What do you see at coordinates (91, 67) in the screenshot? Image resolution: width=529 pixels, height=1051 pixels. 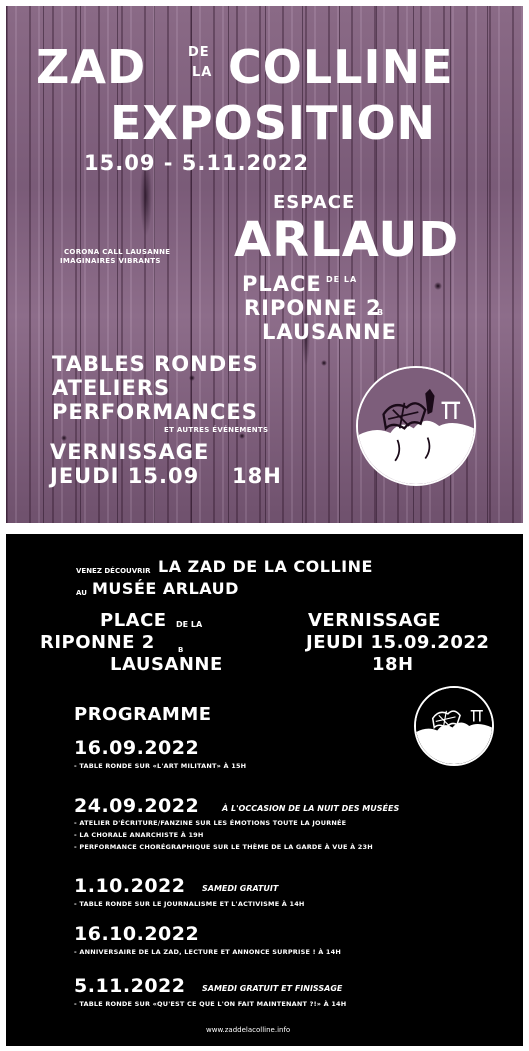 I see `title-zad: ZAD` at bounding box center [91, 67].